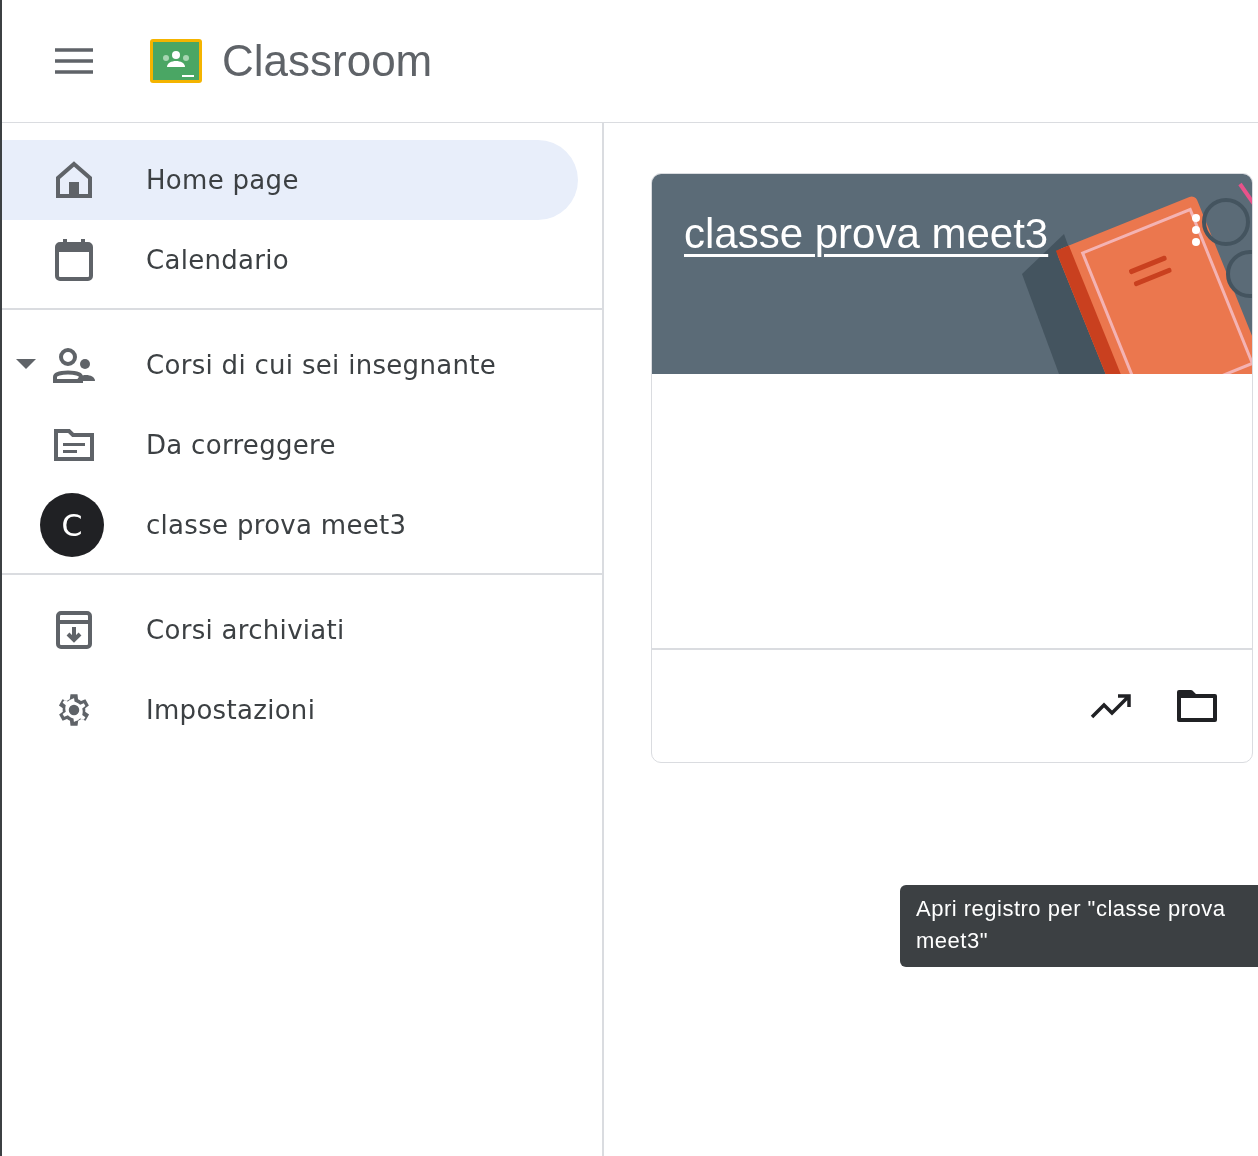  I want to click on people-icon, so click(74, 365).